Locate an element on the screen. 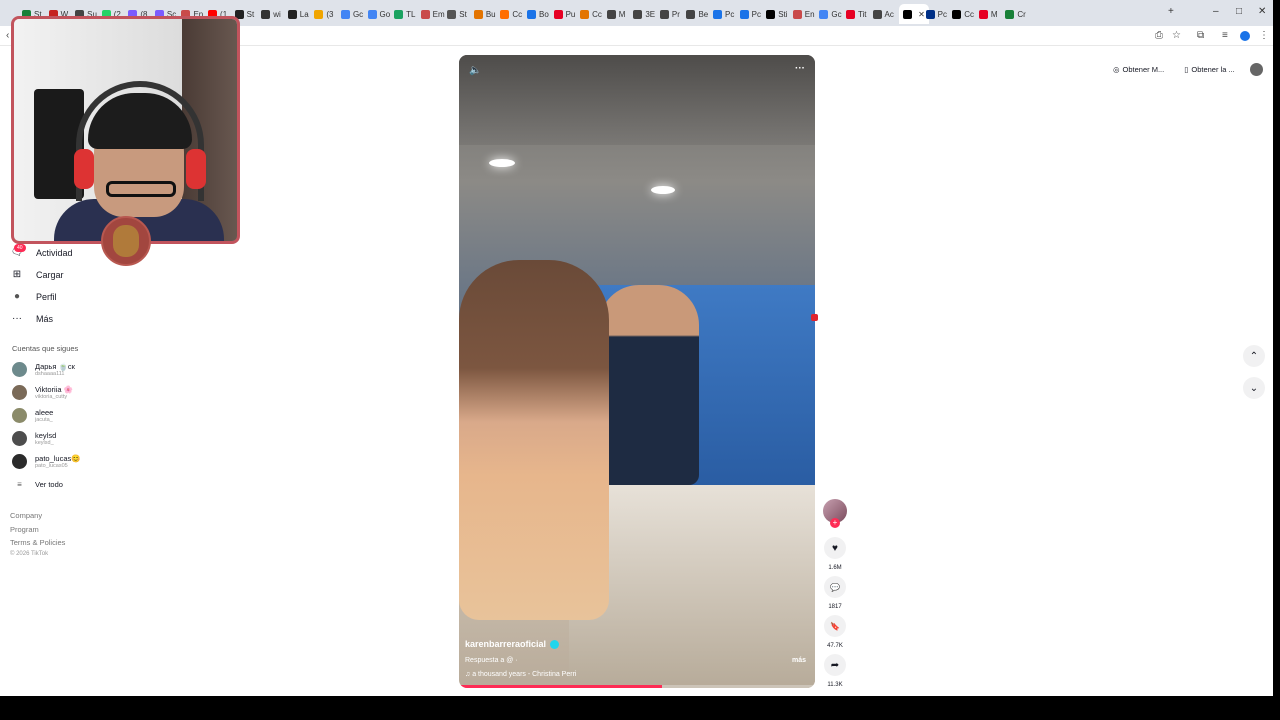 This screenshot has width=1280, height=720. tab-label: Pu is located at coordinates (570, 14).